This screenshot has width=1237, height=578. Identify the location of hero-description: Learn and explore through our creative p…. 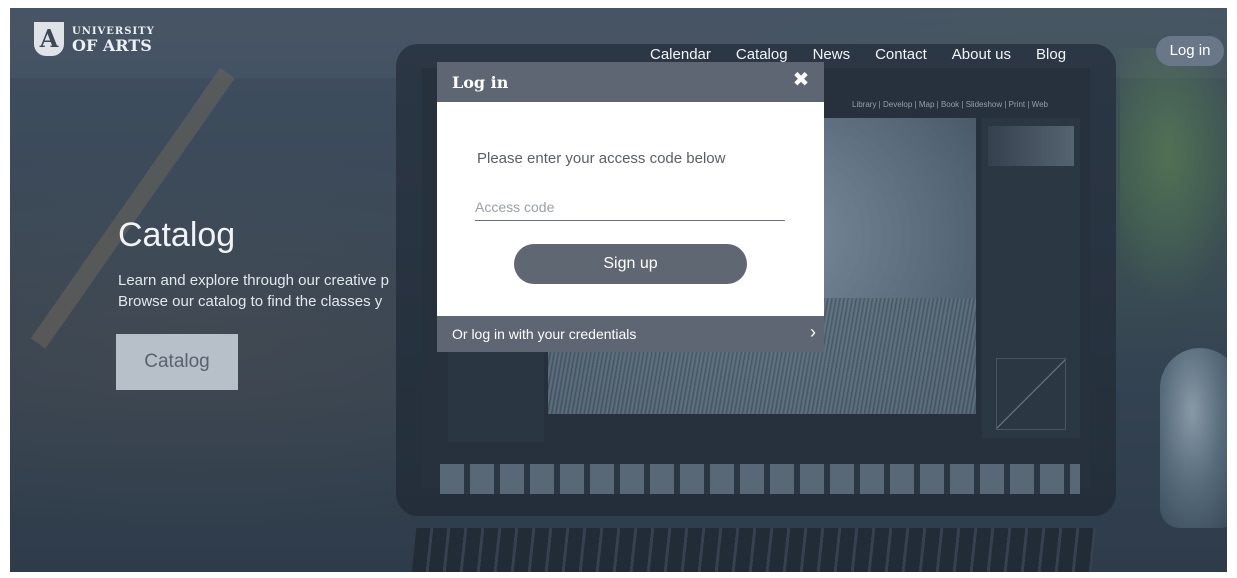
(253, 291).